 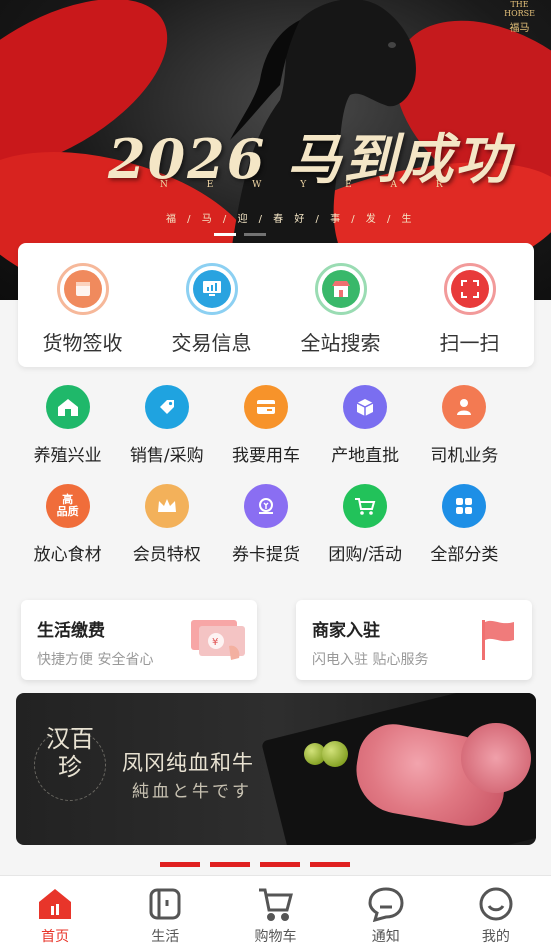 What do you see at coordinates (385, 937) in the screenshot?
I see `tab-label: 通知` at bounding box center [385, 937].